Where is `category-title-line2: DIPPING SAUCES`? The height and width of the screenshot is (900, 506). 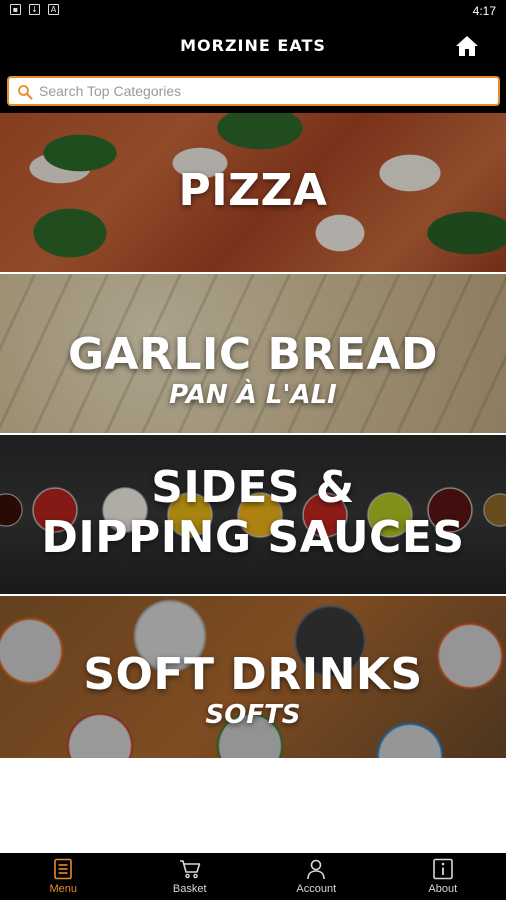 category-title-line2: DIPPING SAUCES is located at coordinates (253, 537).